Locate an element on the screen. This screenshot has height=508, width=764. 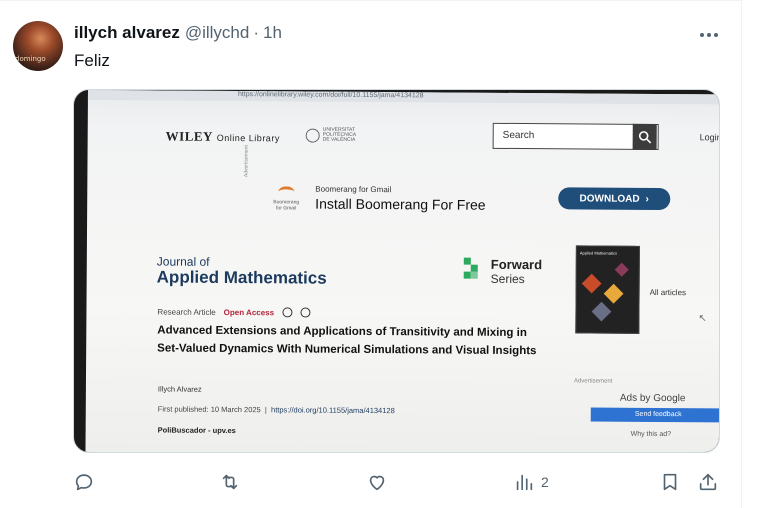
like-button is located at coordinates (377, 482).